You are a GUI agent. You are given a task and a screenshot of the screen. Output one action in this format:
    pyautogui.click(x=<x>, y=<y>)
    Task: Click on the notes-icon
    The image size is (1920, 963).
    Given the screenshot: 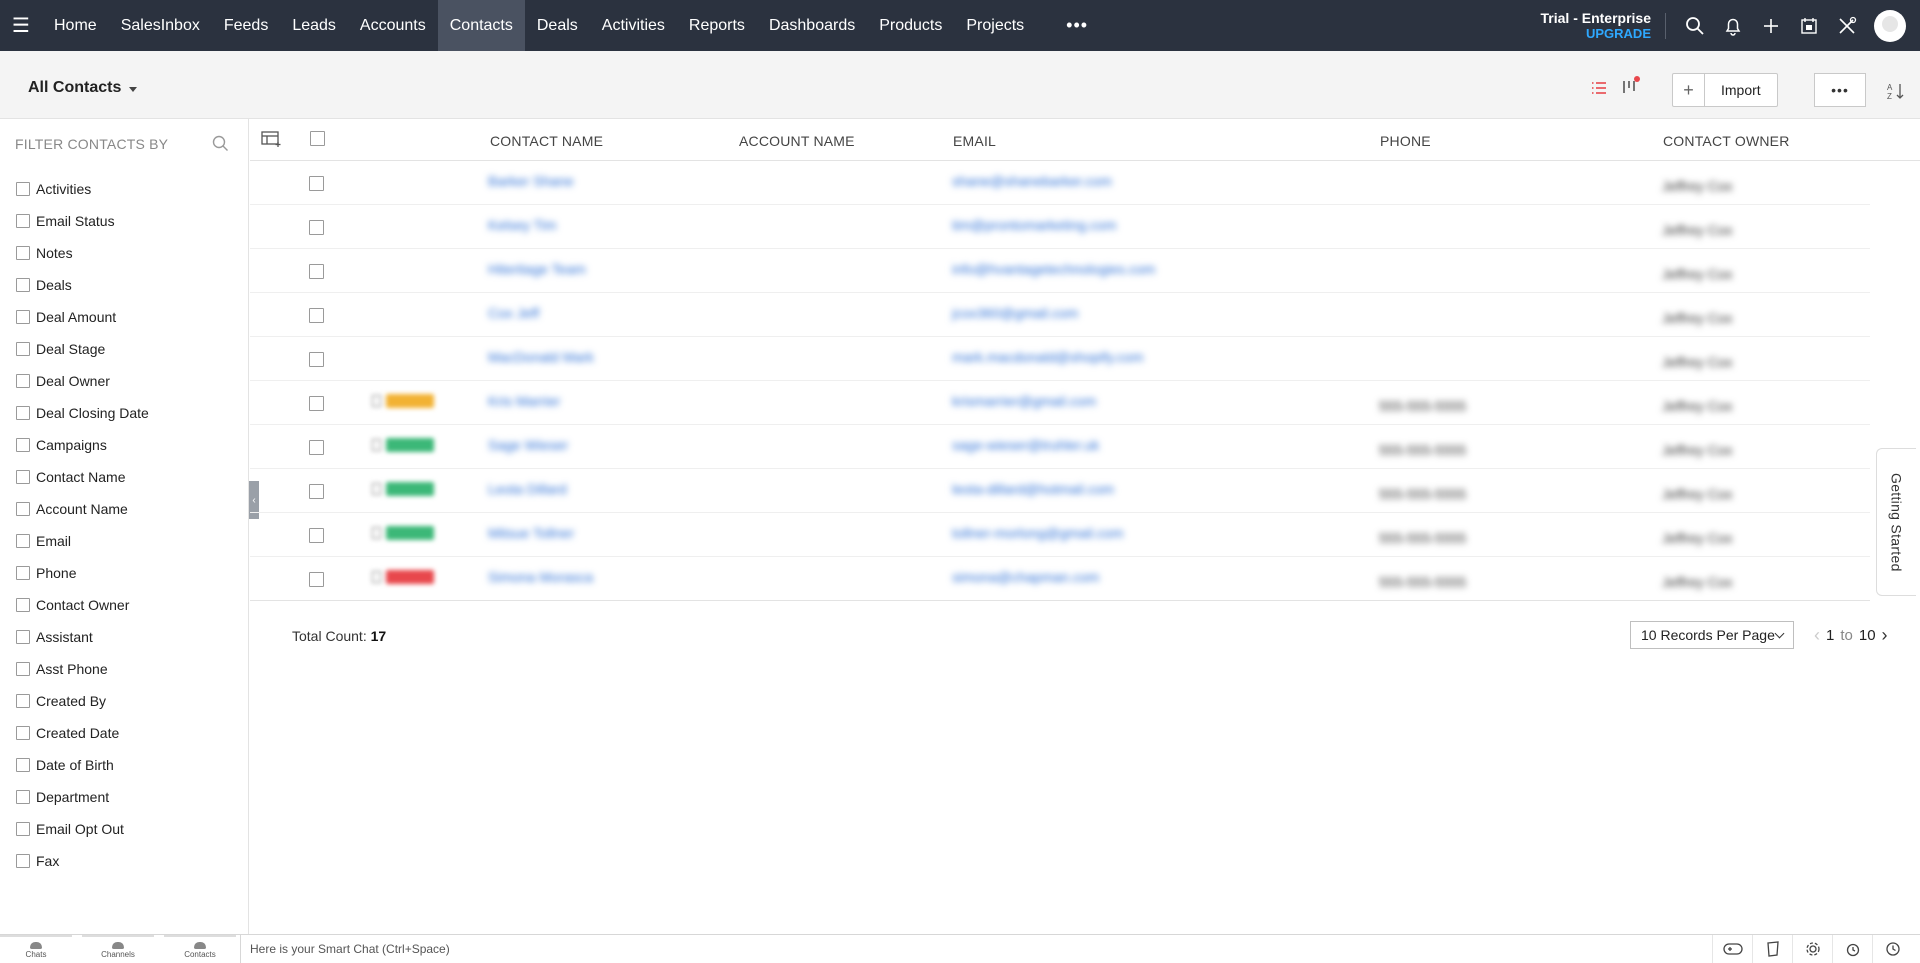 What is the action you would take?
    pyautogui.click(x=1772, y=949)
    